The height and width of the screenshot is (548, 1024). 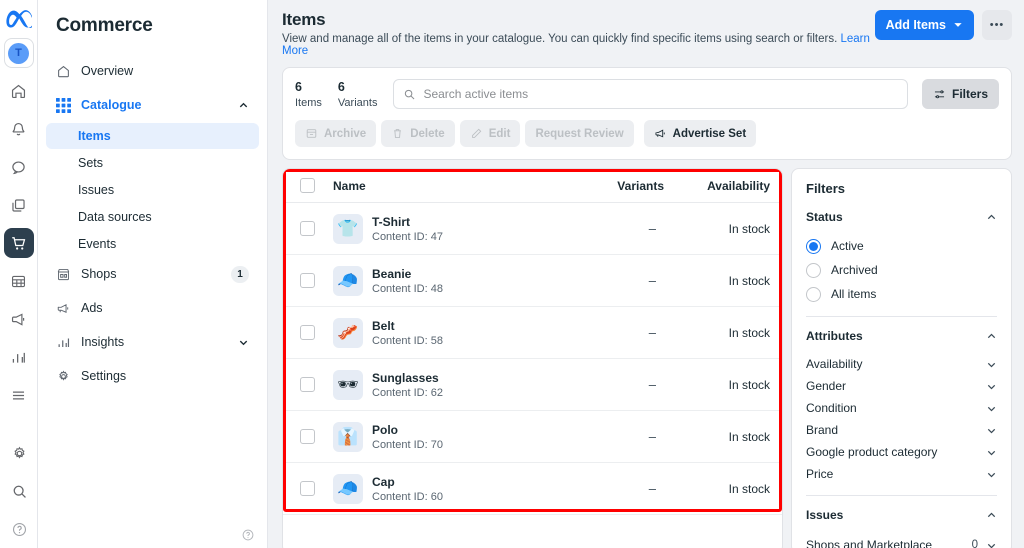 I want to click on radio-all-items, so click(x=813, y=294).